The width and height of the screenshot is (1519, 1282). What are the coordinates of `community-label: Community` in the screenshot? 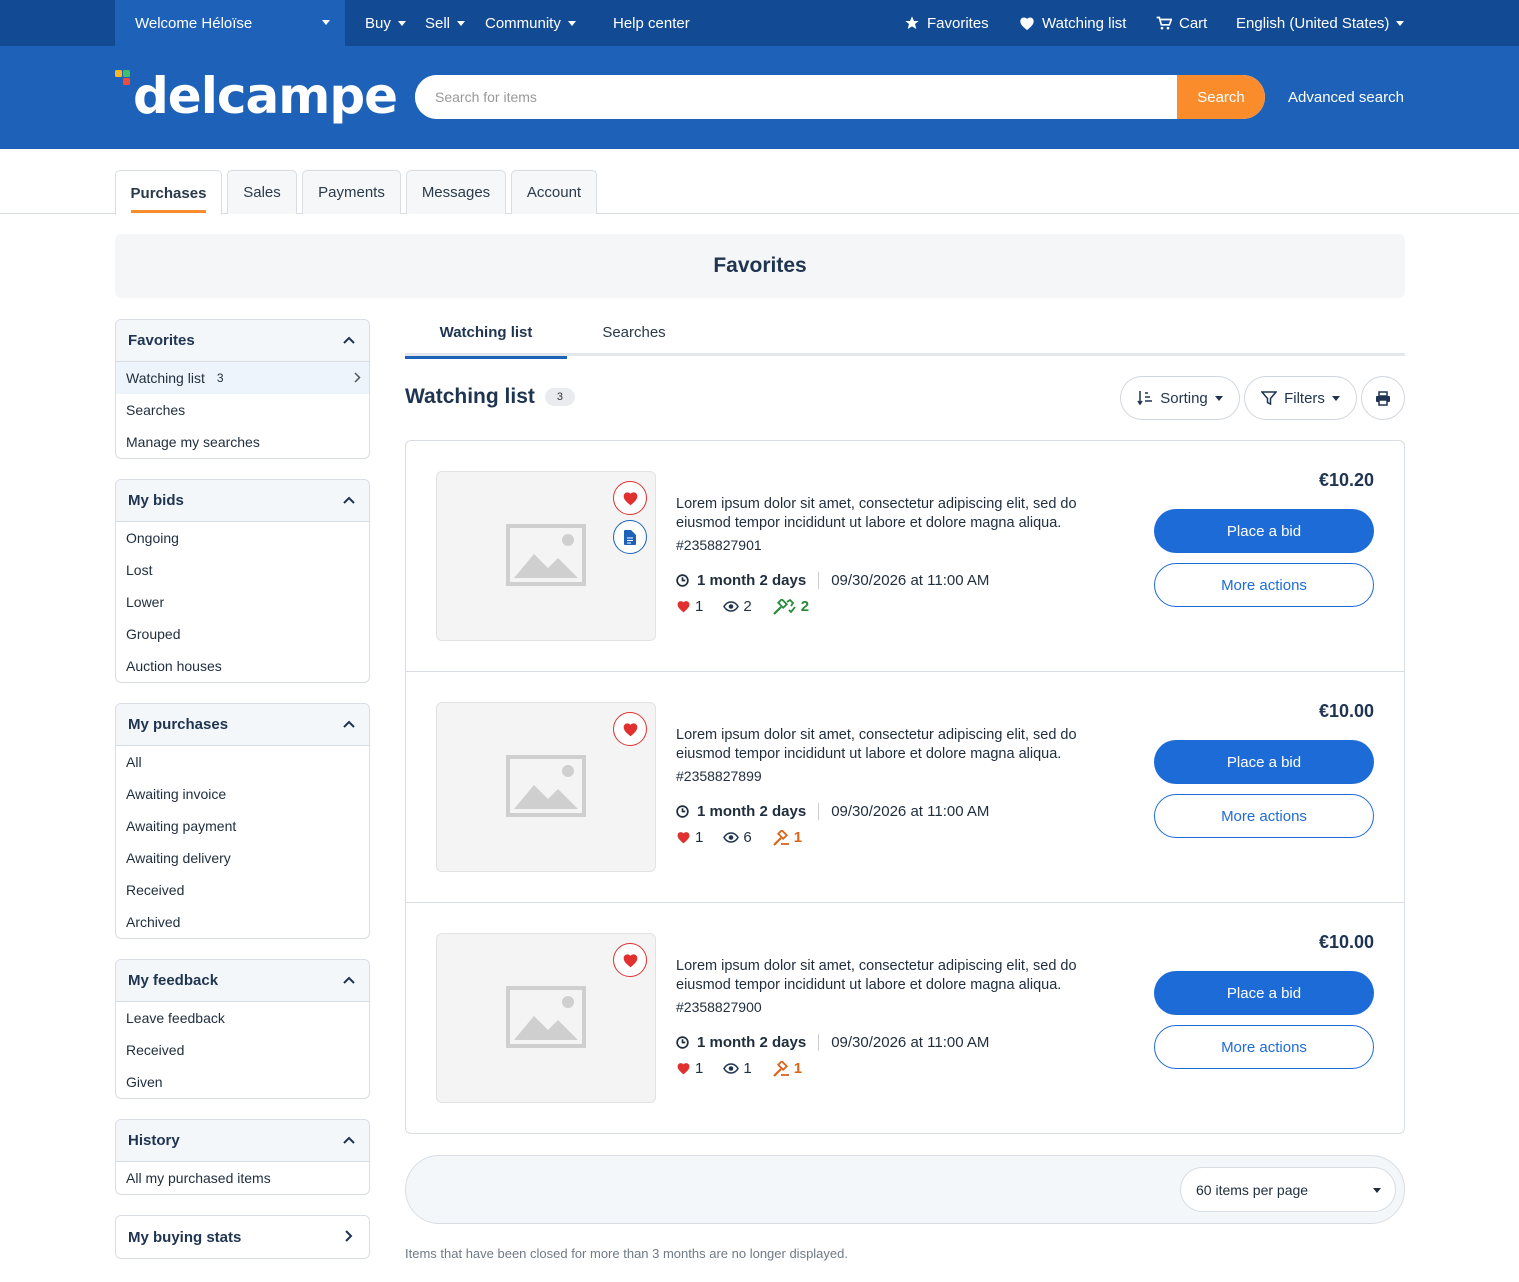 It's located at (523, 23).